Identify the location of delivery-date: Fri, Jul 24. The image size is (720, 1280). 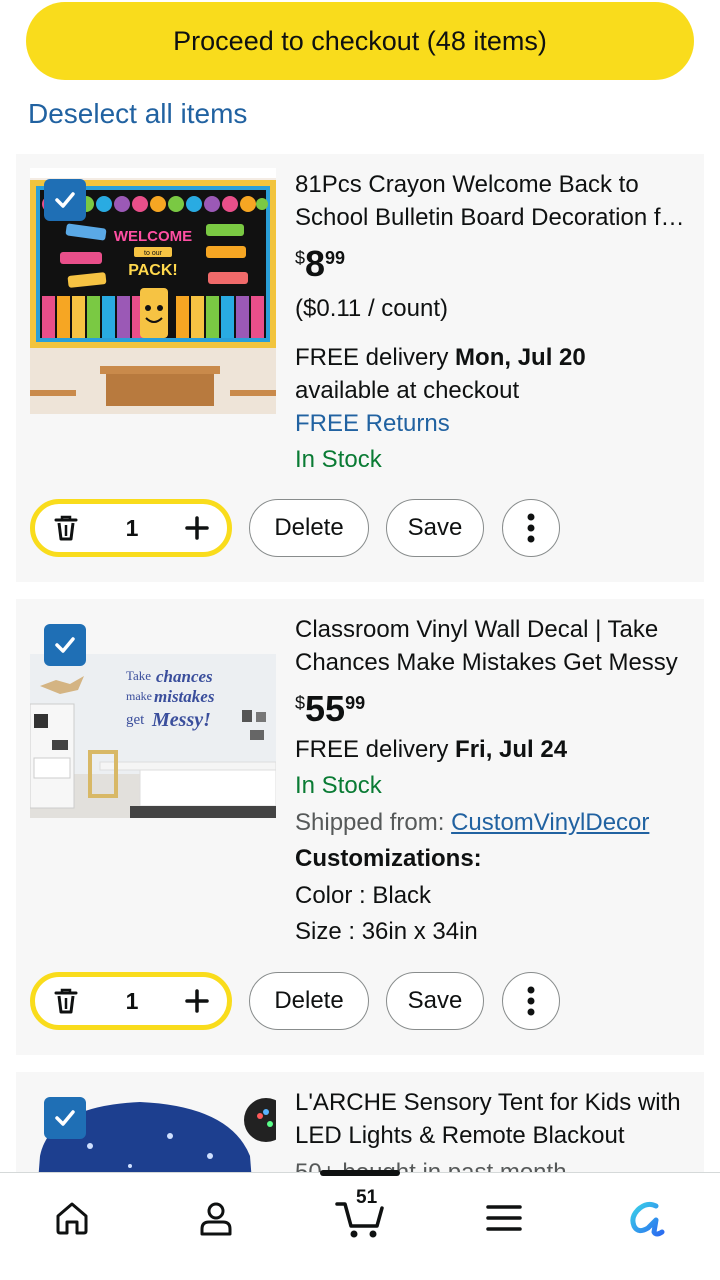
(511, 749).